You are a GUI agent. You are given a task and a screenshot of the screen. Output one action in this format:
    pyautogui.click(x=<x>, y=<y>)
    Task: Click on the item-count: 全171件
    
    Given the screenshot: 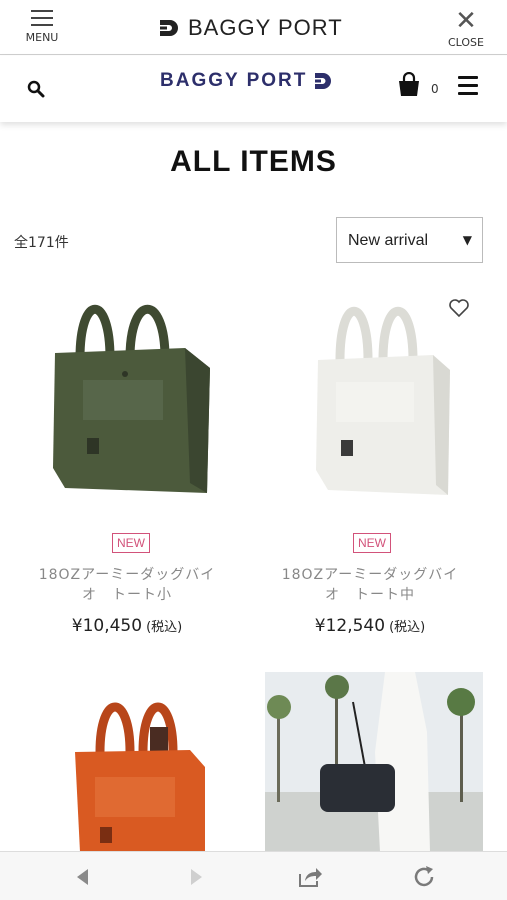 What is the action you would take?
    pyautogui.click(x=41, y=243)
    